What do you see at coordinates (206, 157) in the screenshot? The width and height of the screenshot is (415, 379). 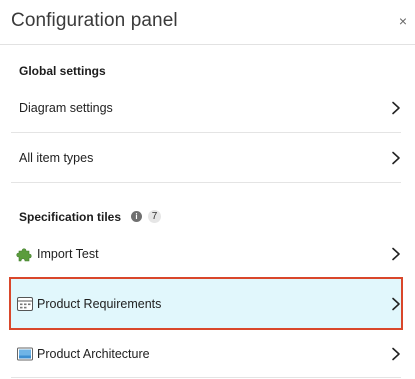 I see `all-item-types-row: All item types` at bounding box center [206, 157].